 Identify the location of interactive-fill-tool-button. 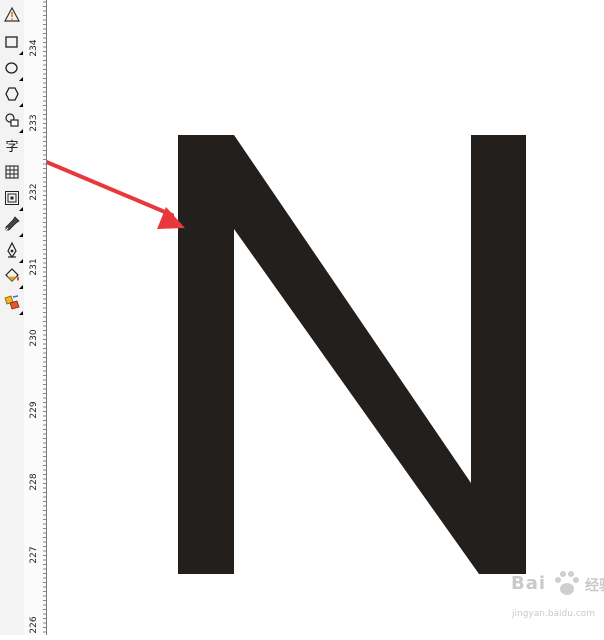
(12, 304).